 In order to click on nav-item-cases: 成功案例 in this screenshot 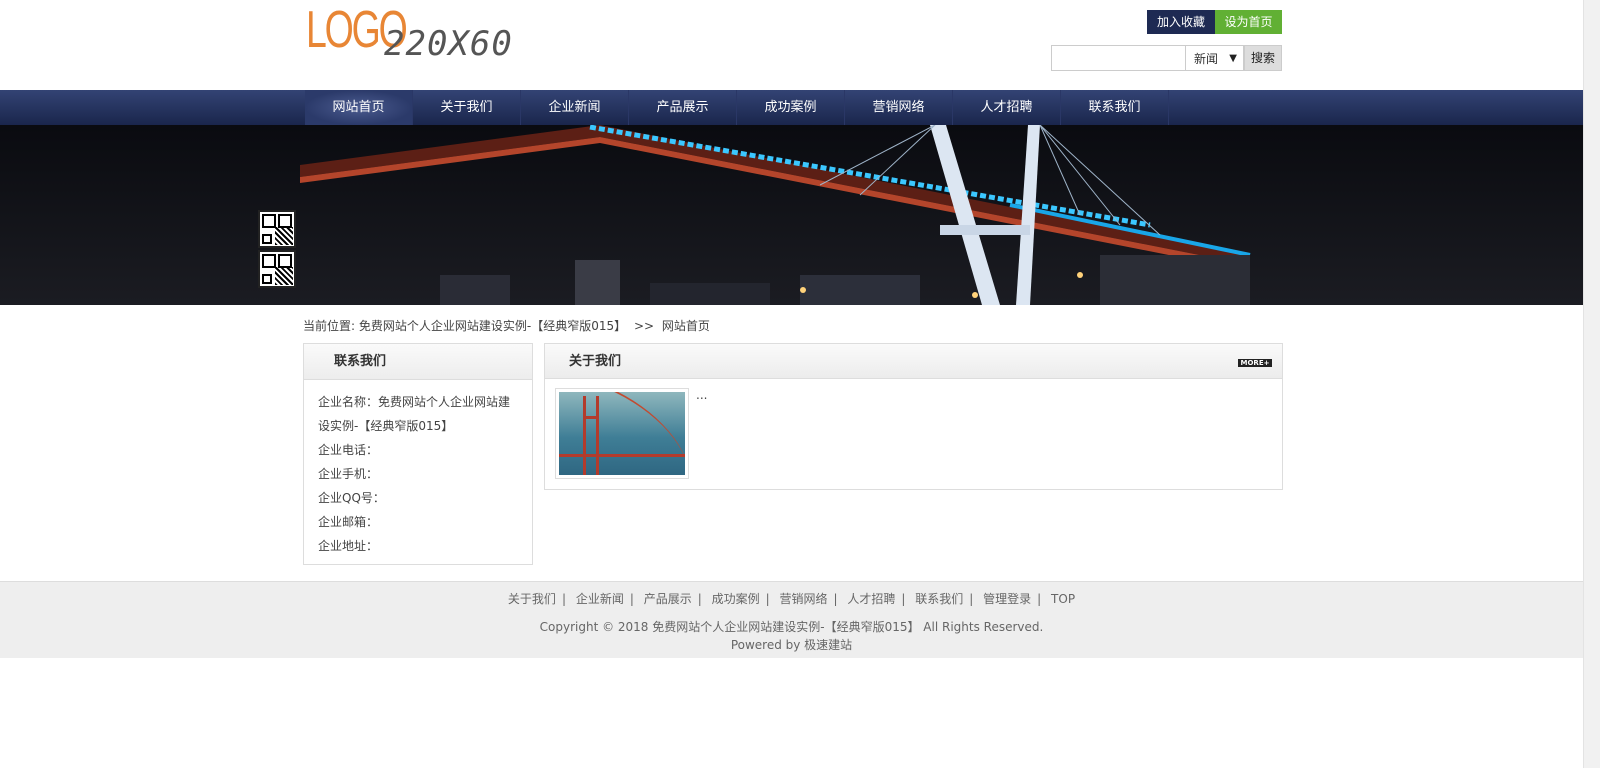, I will do `click(791, 107)`.